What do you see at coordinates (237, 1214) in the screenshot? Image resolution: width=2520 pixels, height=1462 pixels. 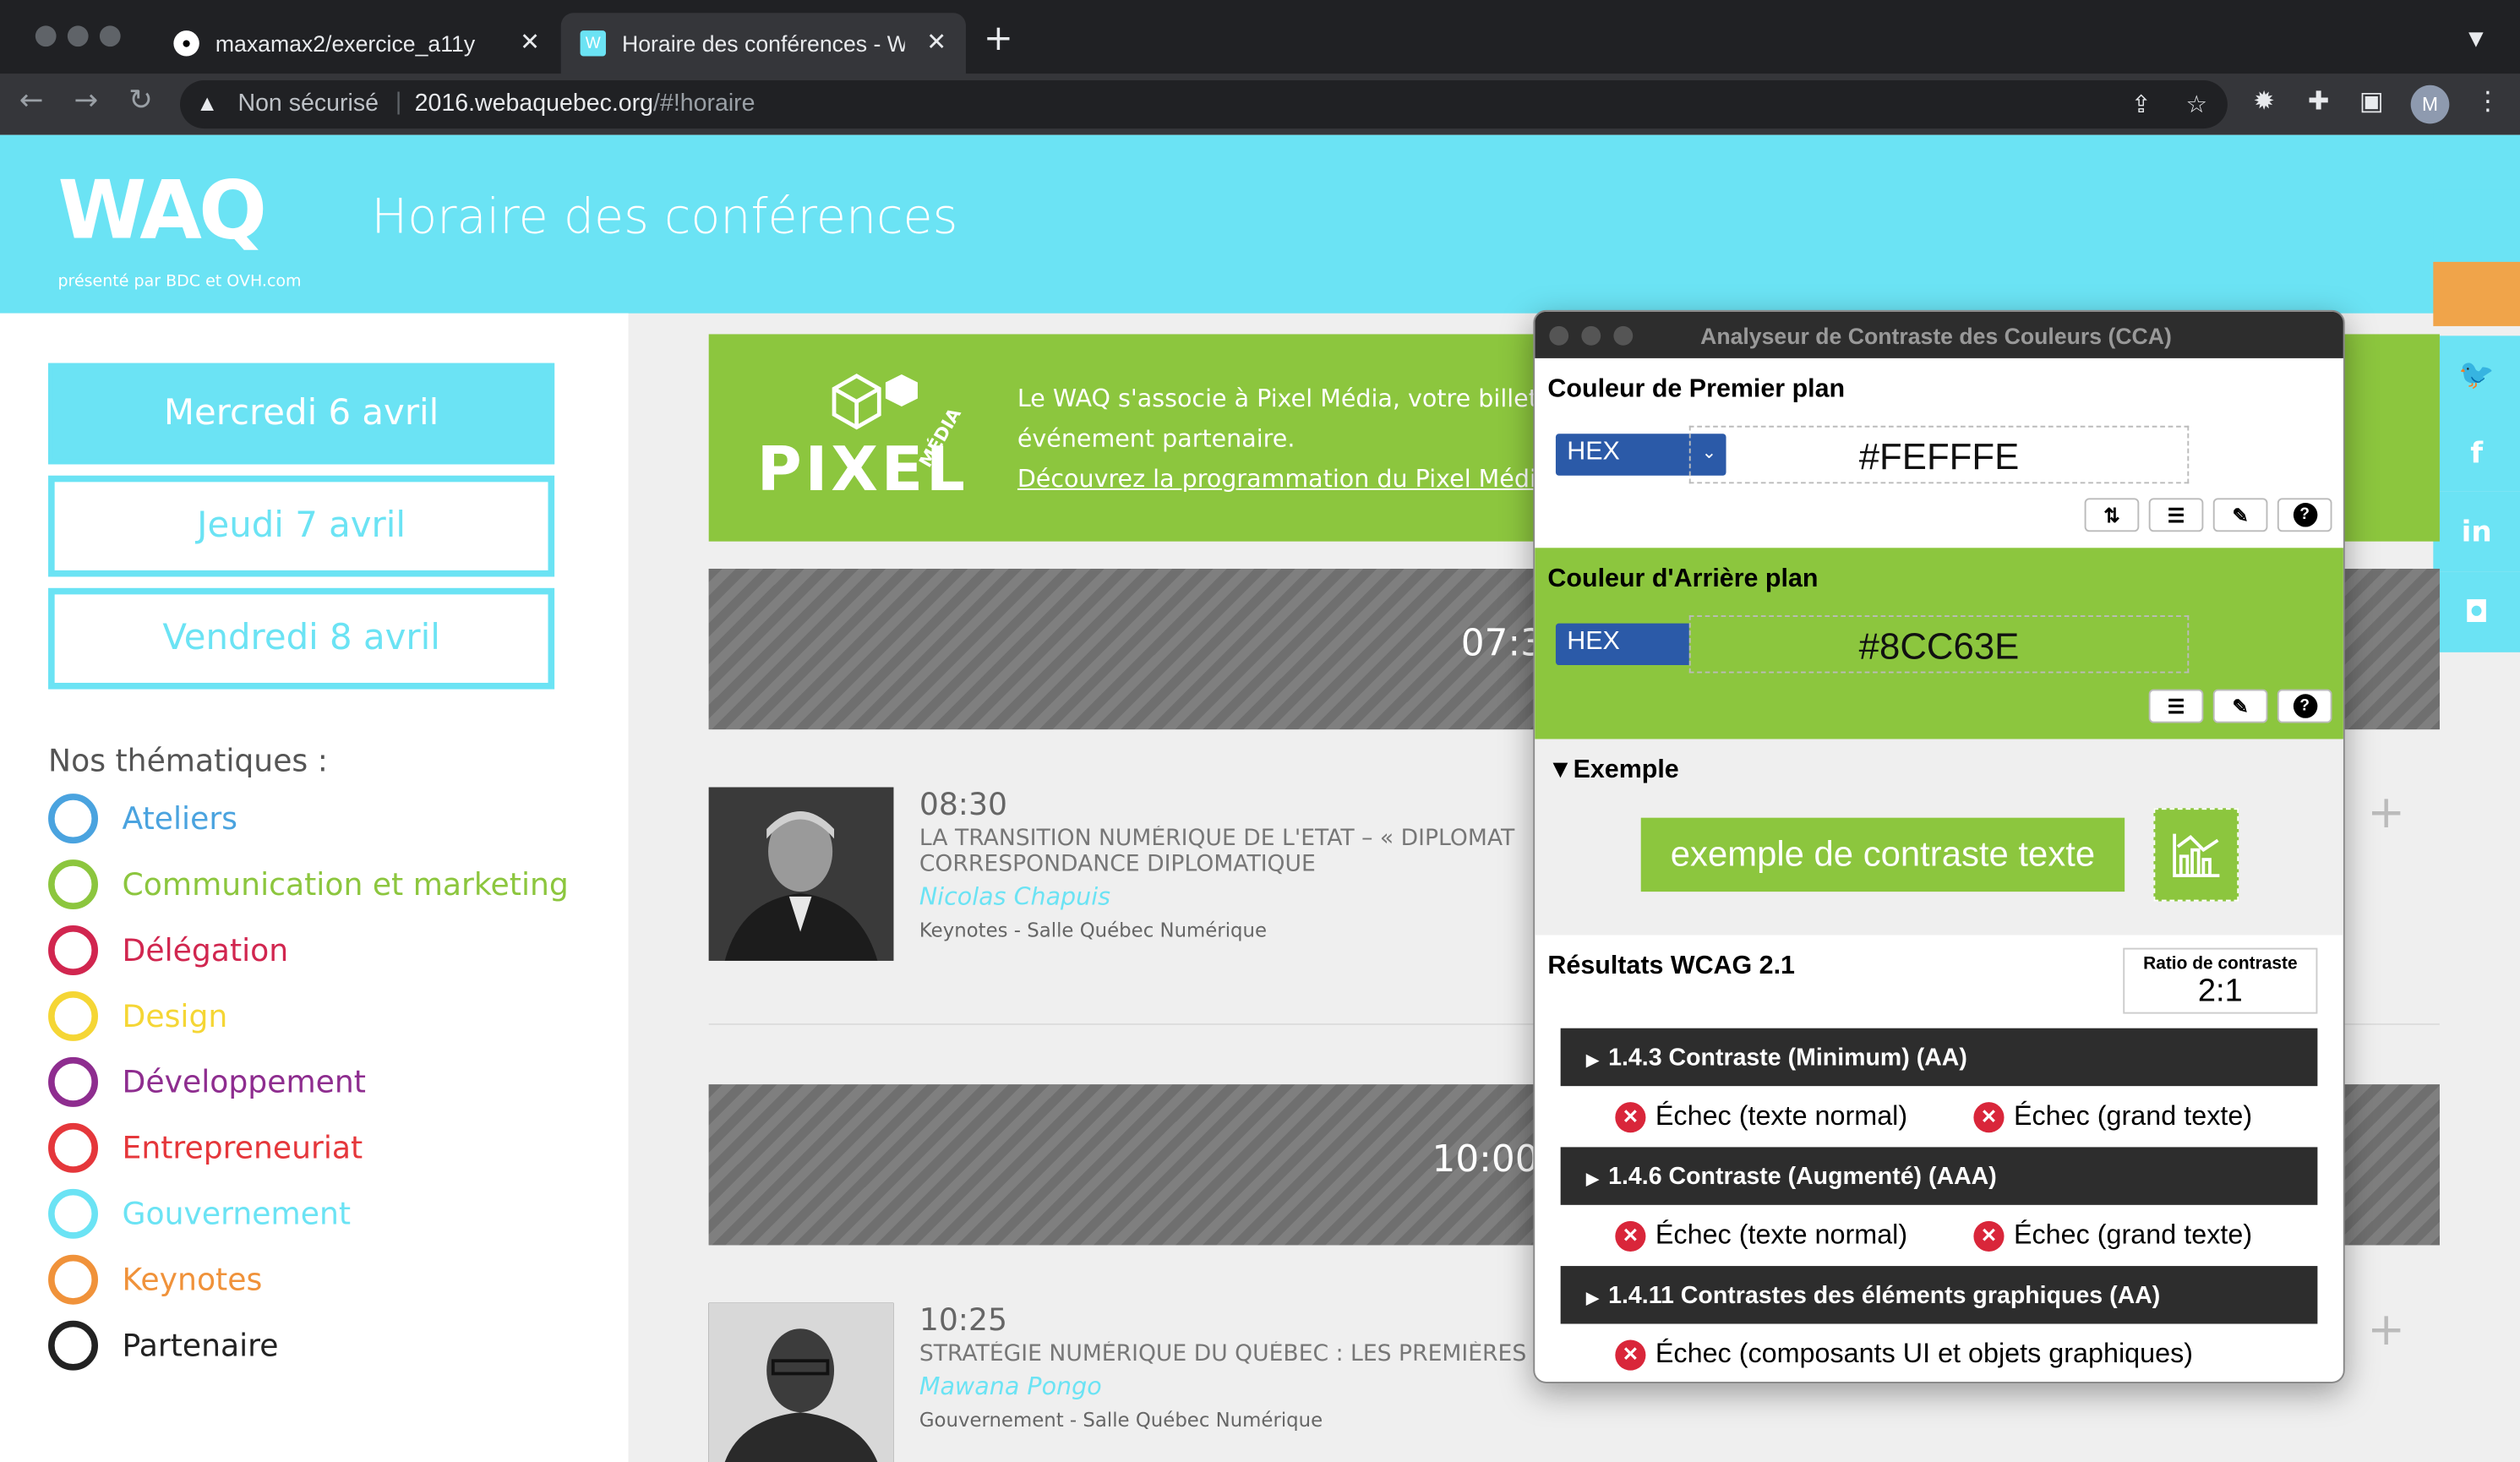 I see `theme-label: Gouvernement` at bounding box center [237, 1214].